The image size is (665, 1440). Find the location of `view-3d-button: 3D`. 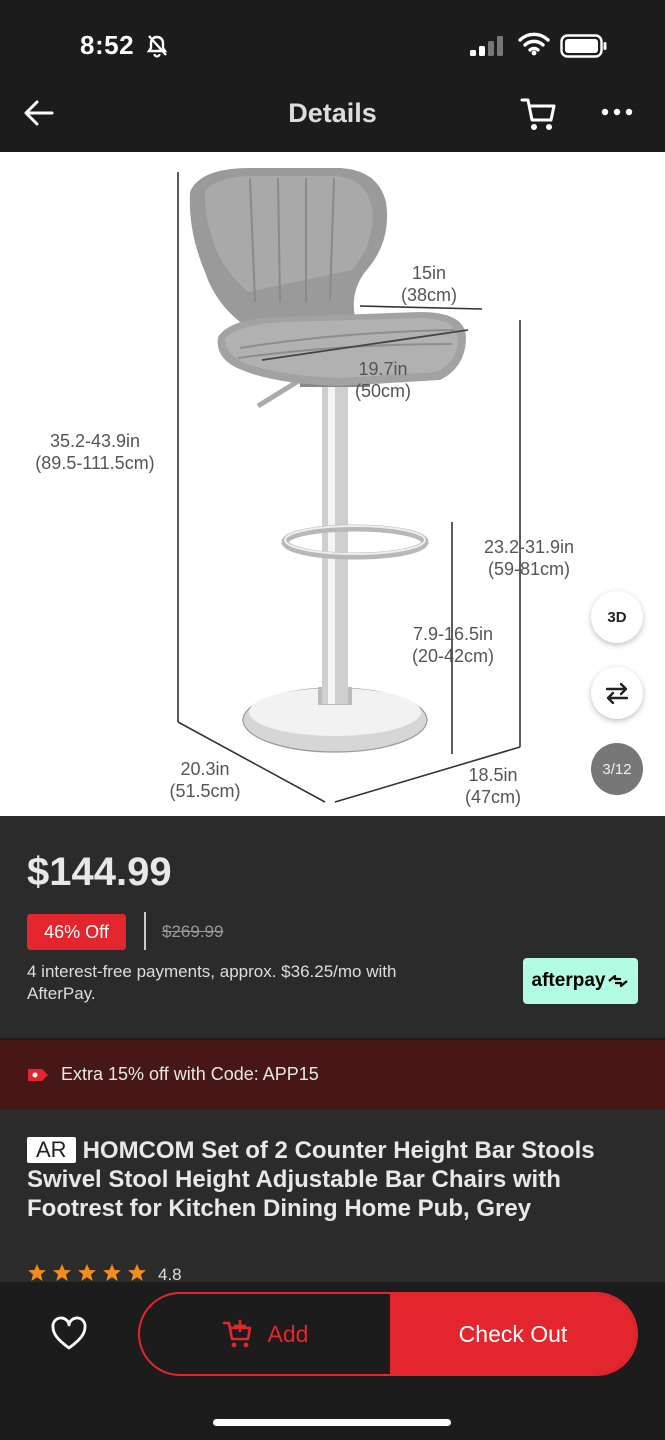

view-3d-button: 3D is located at coordinates (617, 617).